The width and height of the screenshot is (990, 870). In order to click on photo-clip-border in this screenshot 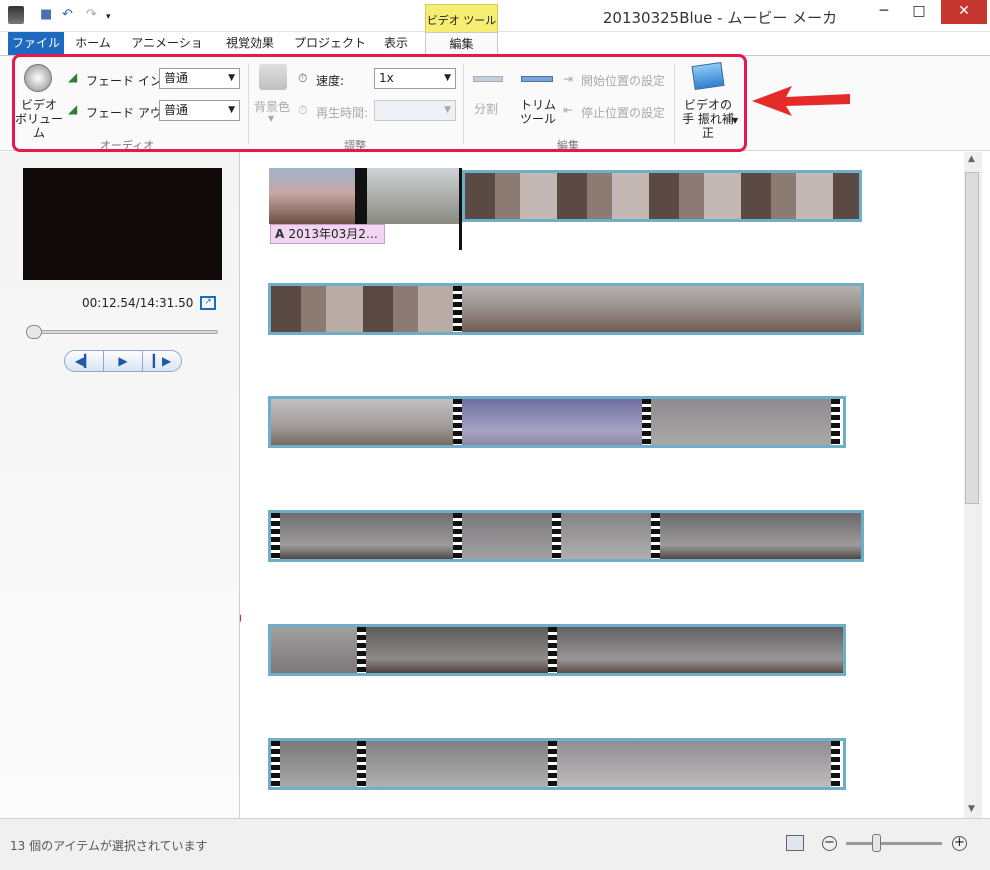, I will do `click(361, 196)`.